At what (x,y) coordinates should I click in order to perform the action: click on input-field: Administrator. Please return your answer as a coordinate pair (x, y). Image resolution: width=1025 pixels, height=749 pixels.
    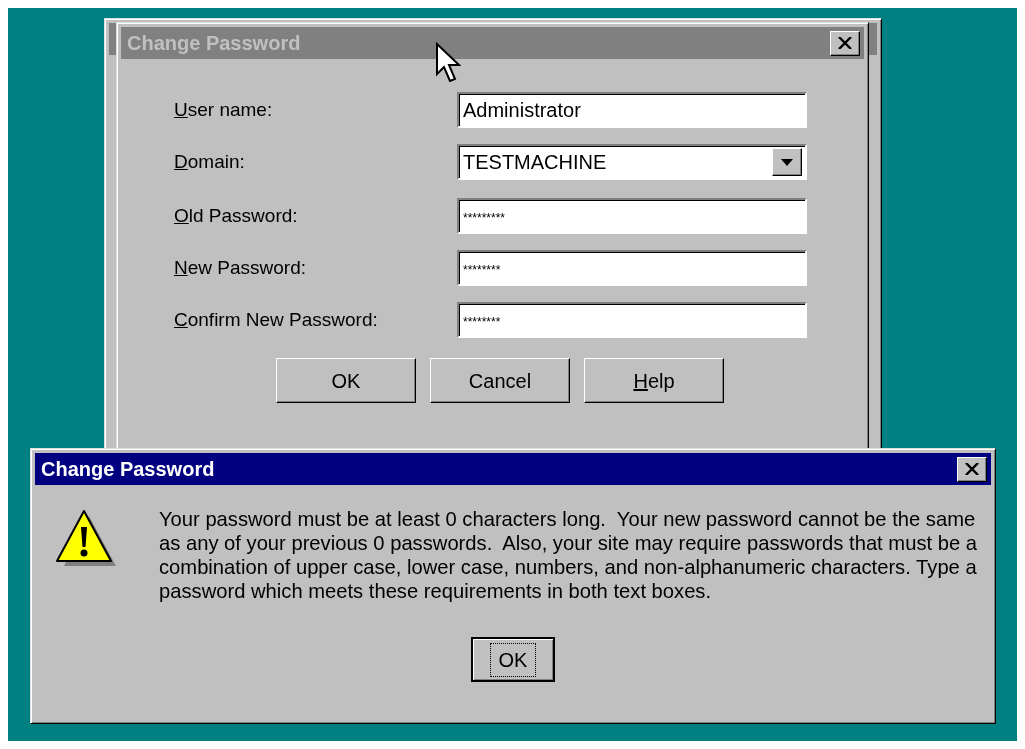
    Looking at the image, I should click on (632, 110).